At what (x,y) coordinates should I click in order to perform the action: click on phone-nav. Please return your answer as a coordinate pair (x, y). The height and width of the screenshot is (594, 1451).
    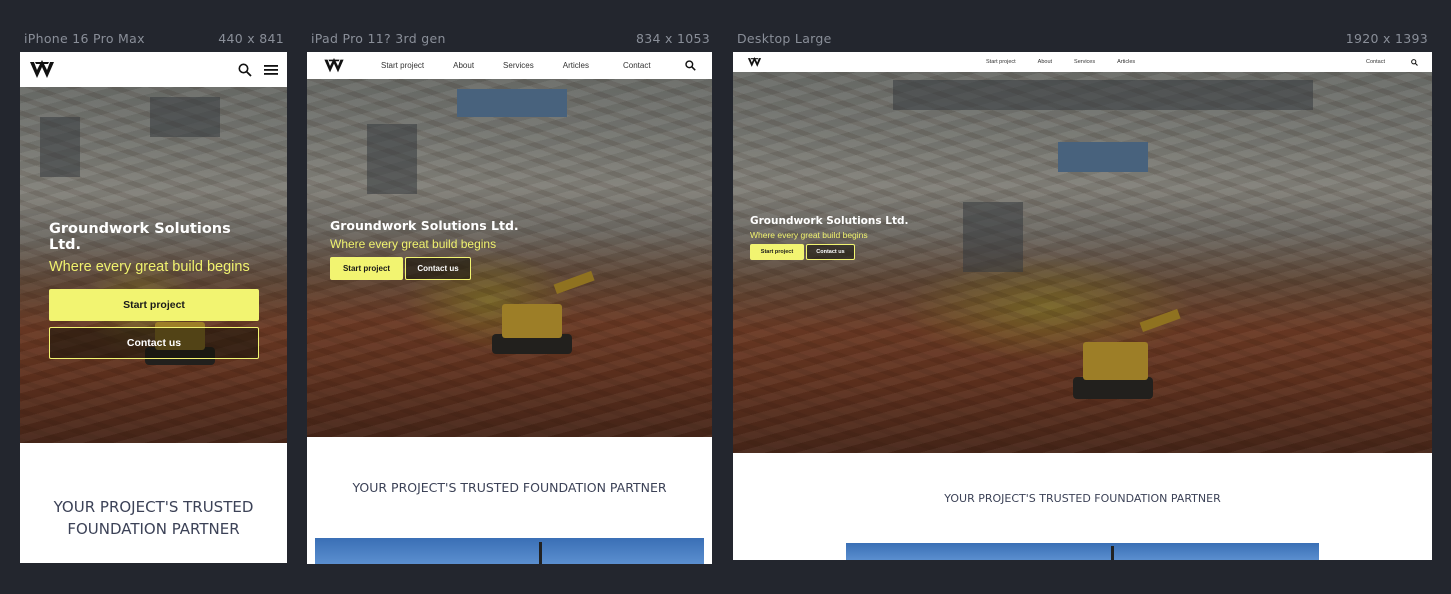
    Looking at the image, I should click on (153, 69).